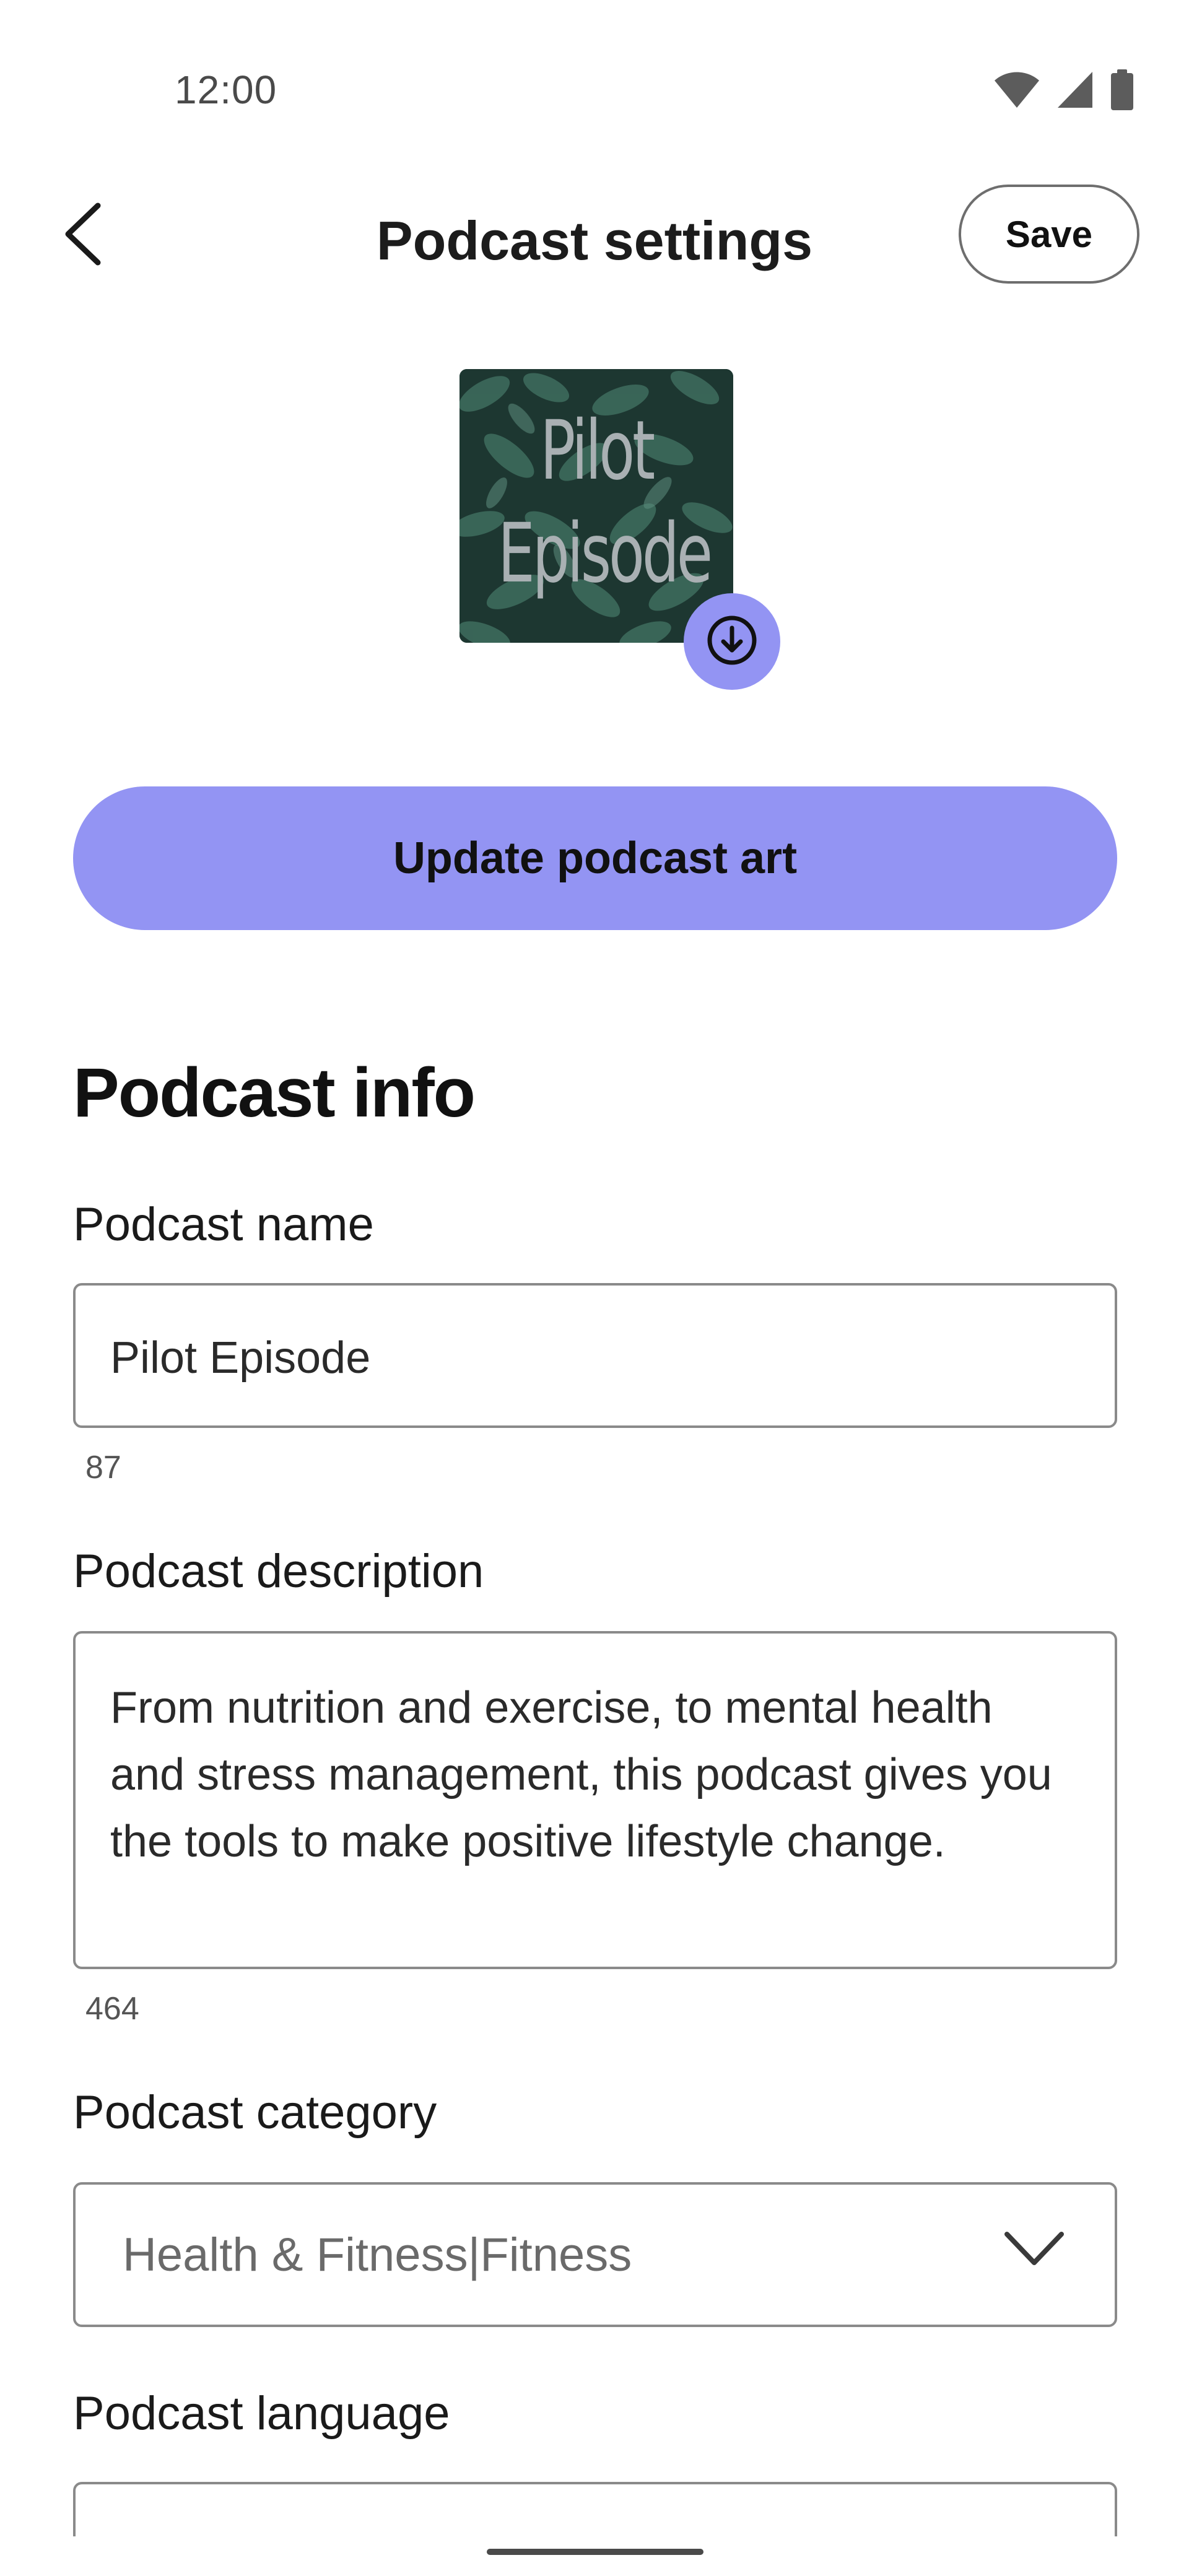 This screenshot has width=1189, height=2576. I want to click on podcast-name-label: Podcast name, so click(224, 1224).